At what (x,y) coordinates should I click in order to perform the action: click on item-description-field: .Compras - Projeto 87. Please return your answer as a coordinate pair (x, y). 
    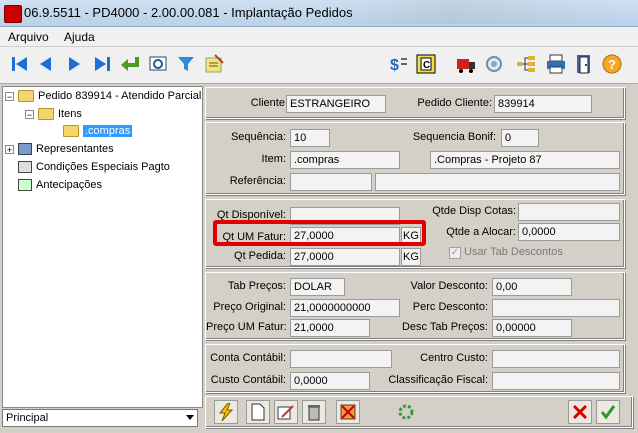
    Looking at the image, I should click on (525, 160).